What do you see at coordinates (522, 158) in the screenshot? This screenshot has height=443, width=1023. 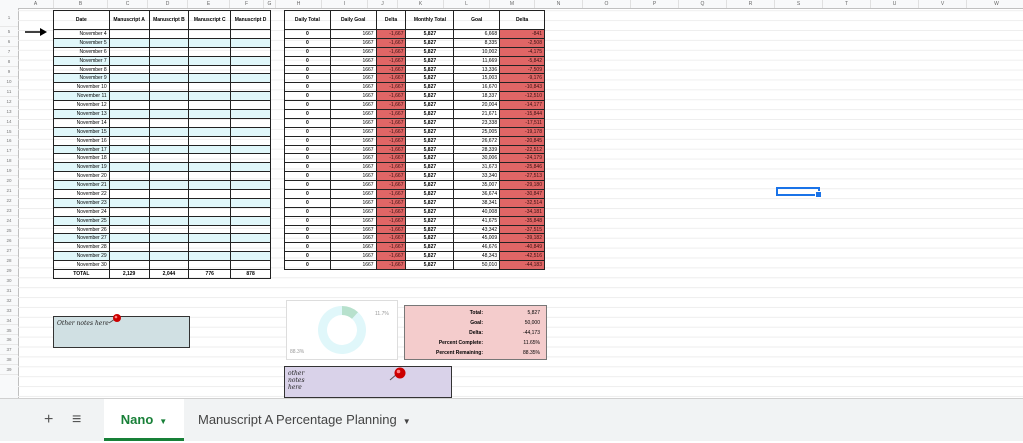 I see `goal-delta-cell: -24,179` at bounding box center [522, 158].